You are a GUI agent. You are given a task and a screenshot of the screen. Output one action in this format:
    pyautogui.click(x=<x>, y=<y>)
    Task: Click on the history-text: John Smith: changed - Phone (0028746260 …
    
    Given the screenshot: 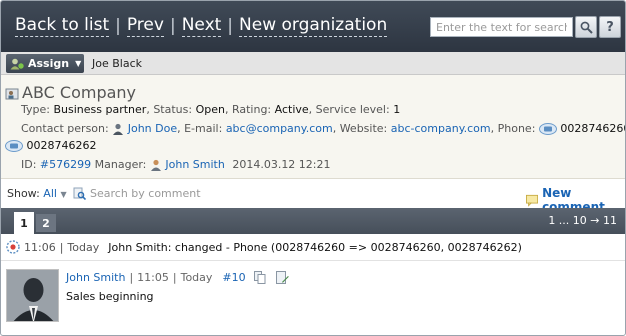 What is the action you would take?
    pyautogui.click(x=315, y=247)
    